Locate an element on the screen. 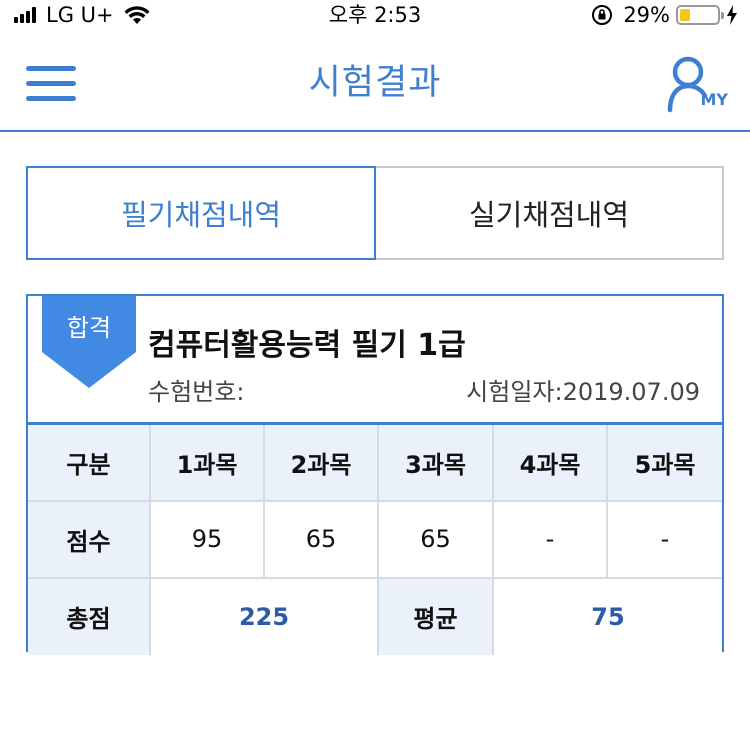 This screenshot has height=750, width=750. bolt-icon is located at coordinates (732, 15).